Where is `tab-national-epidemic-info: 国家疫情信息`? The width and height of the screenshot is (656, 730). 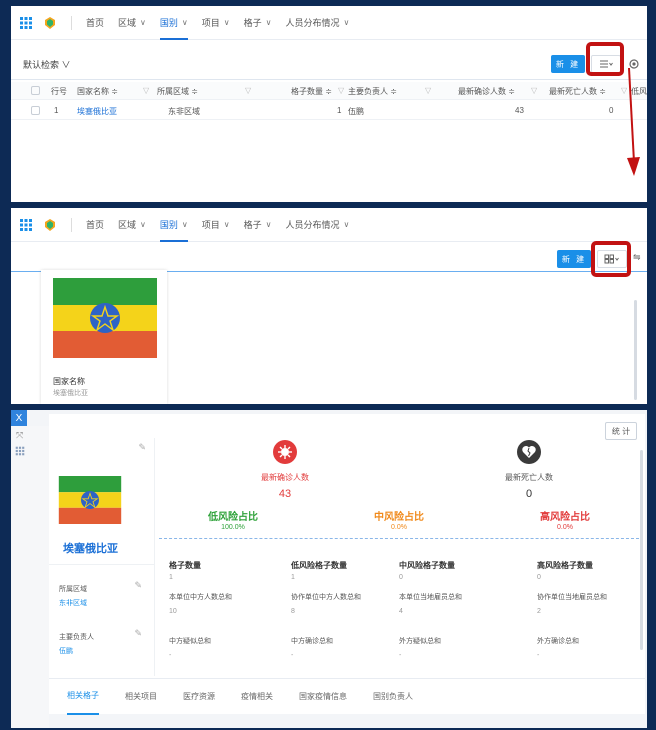
tab-national-epidemic-info: 国家疫情信息 is located at coordinates (323, 697).